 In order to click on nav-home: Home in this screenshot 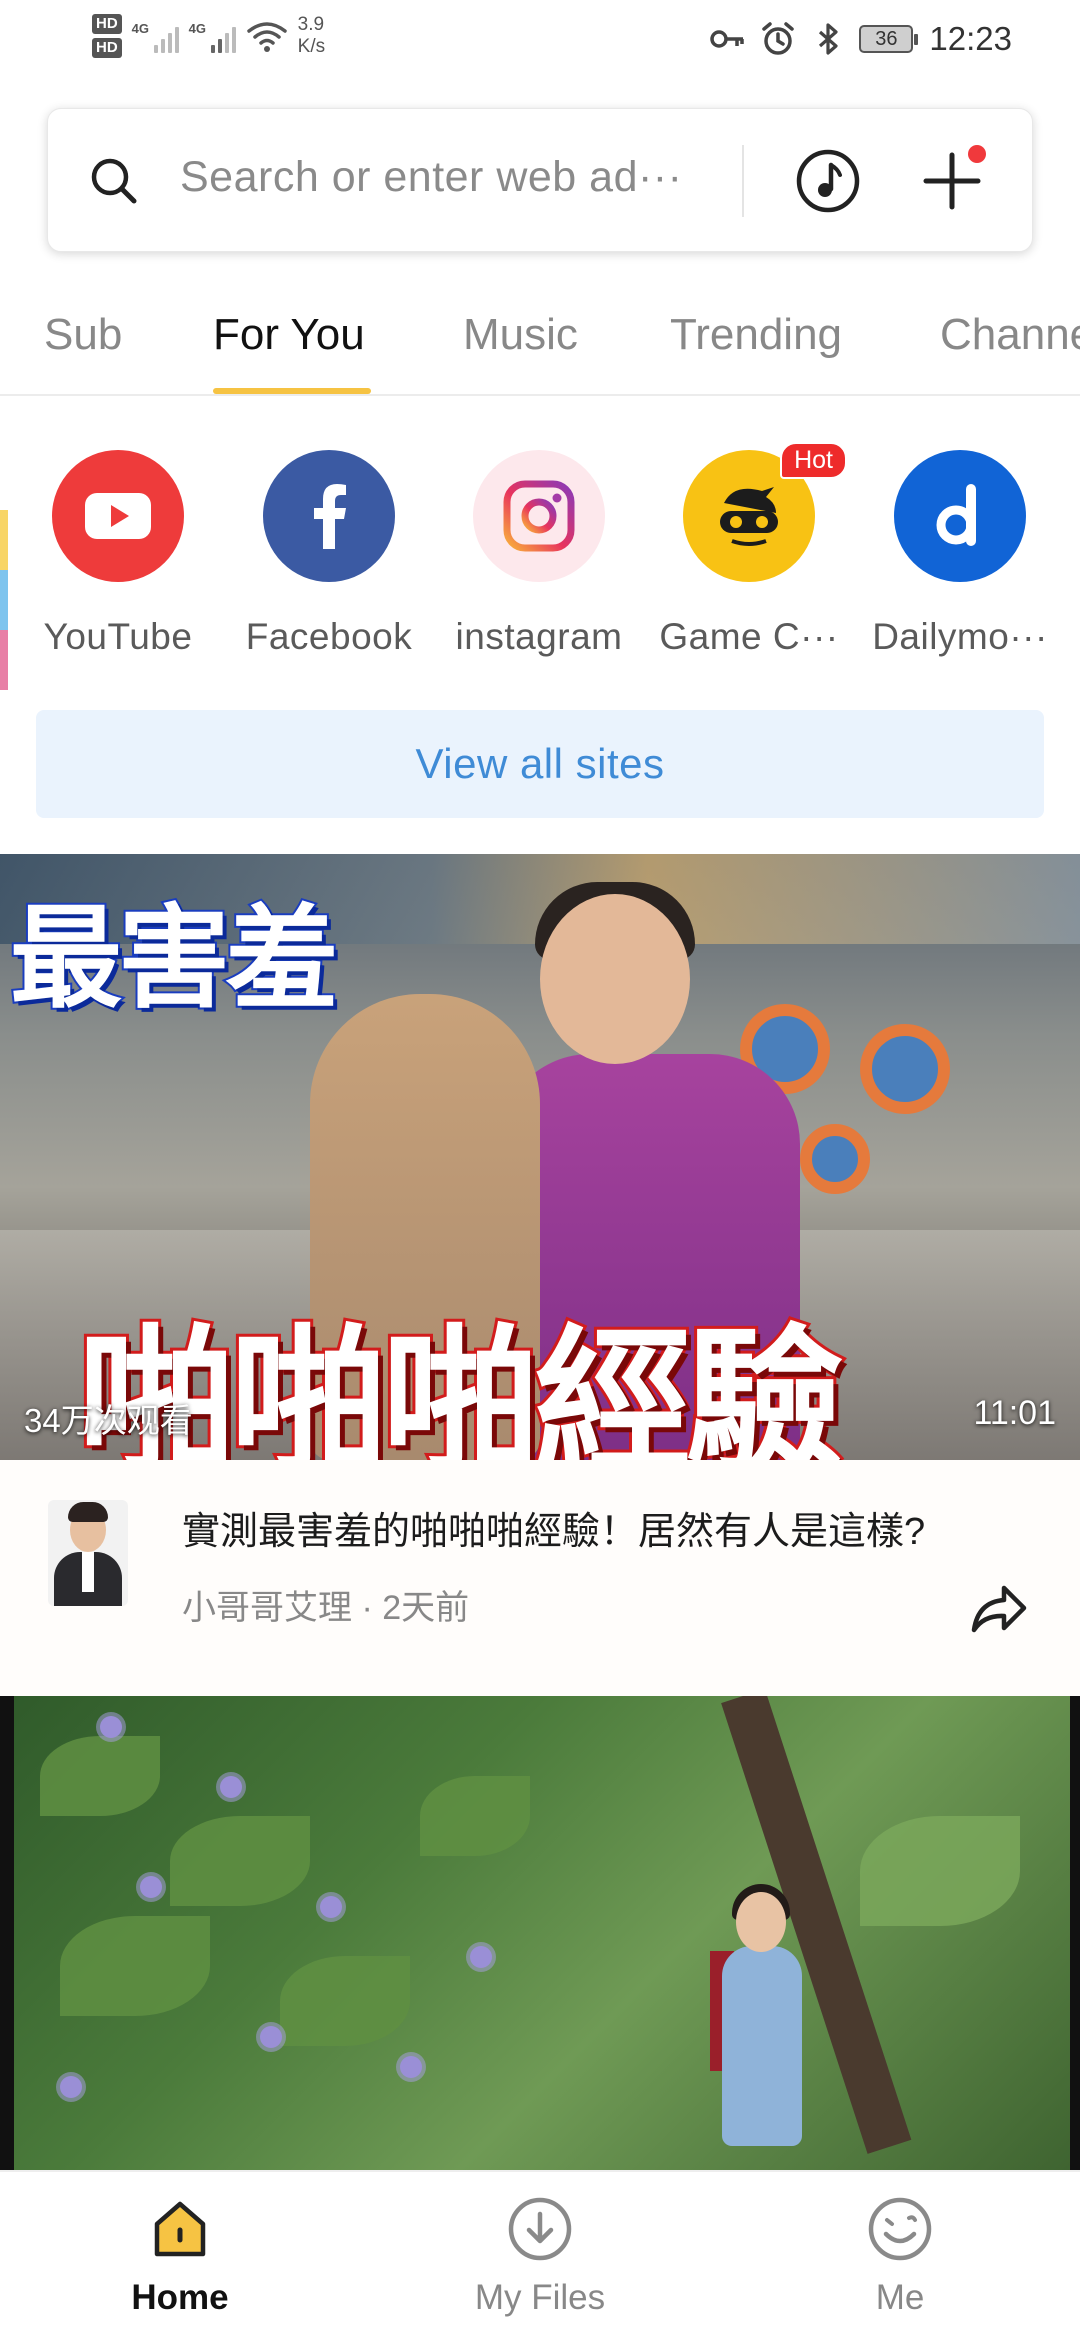, I will do `click(180, 2256)`.